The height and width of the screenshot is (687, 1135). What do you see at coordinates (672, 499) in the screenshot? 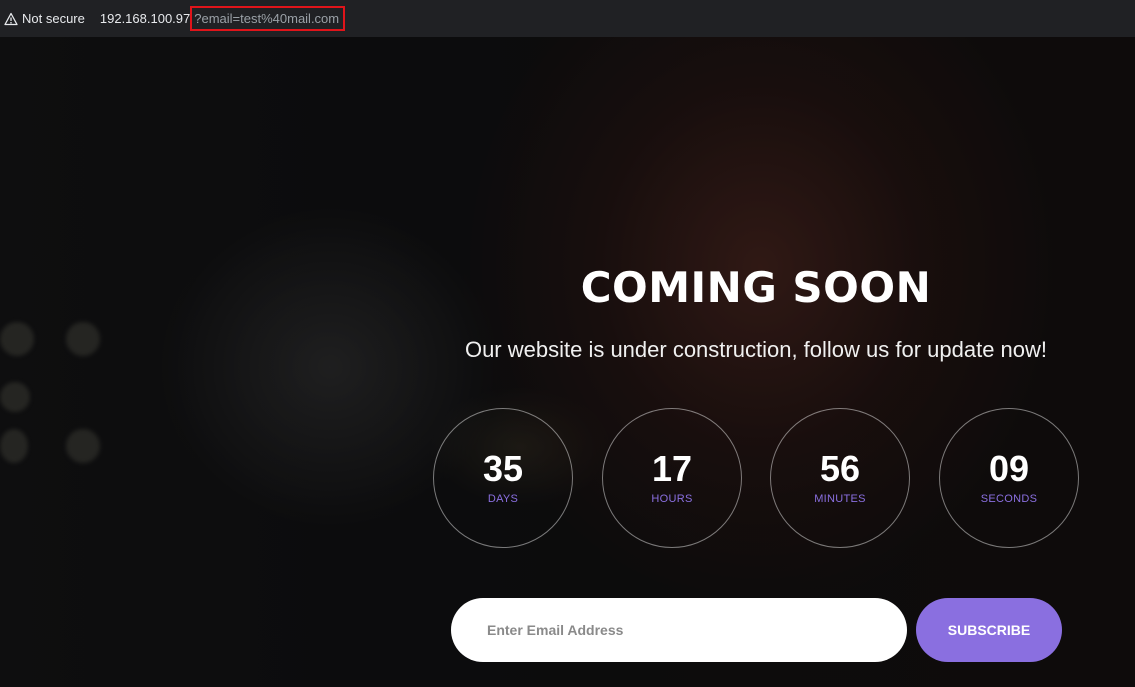
I see `countdown-hours-label: HOURS` at bounding box center [672, 499].